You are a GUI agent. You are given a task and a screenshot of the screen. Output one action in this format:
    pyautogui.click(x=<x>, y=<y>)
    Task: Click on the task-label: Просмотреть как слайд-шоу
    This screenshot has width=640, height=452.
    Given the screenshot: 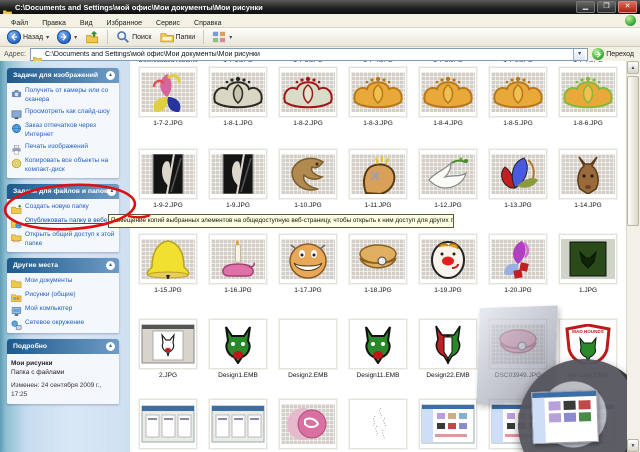 What is the action you would take?
    pyautogui.click(x=67, y=111)
    